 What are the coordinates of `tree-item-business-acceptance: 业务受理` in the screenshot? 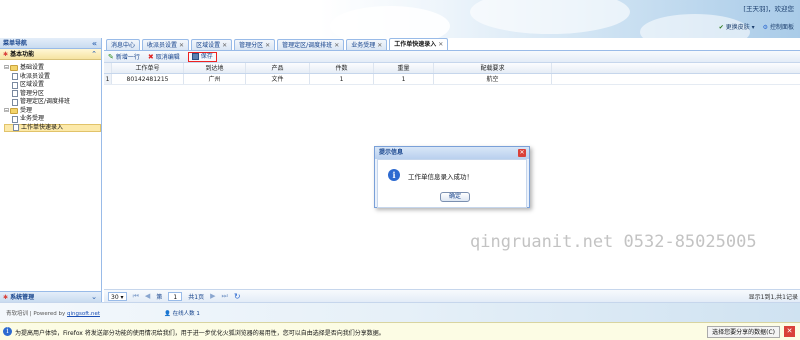 It's located at (52, 119).